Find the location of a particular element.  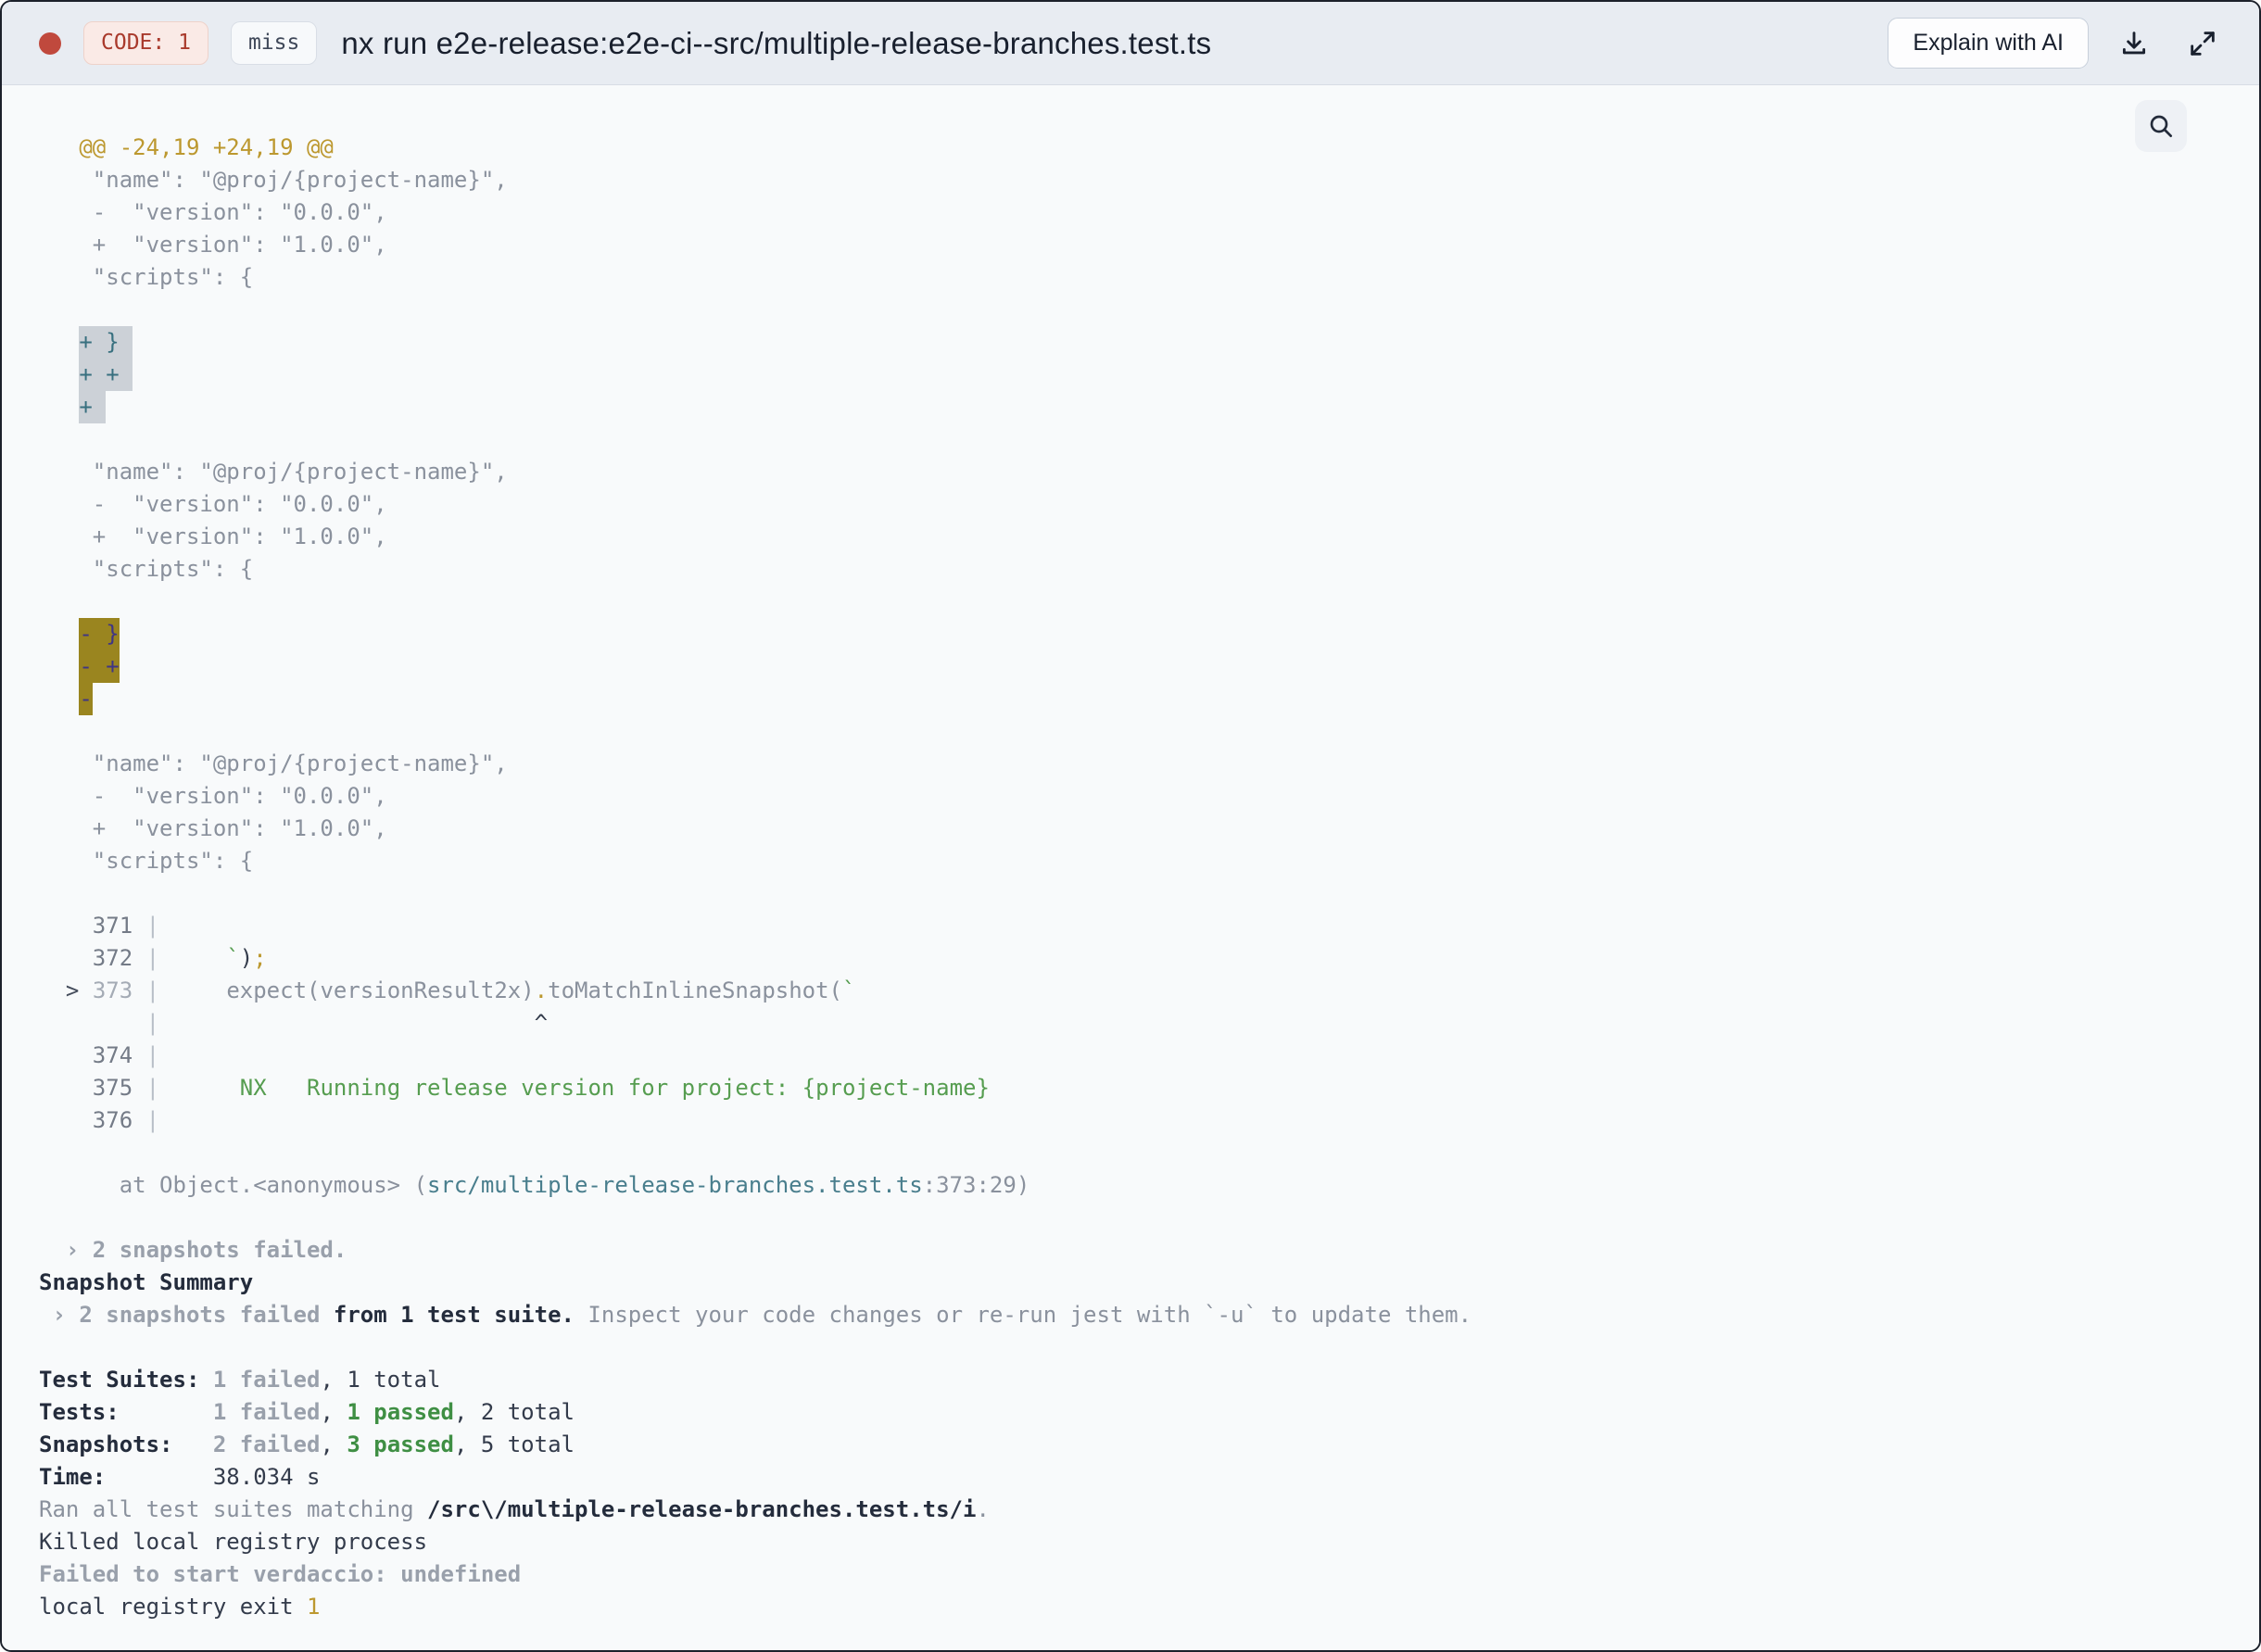

terminal-line: Time: 38.034 s is located at coordinates (180, 1477).